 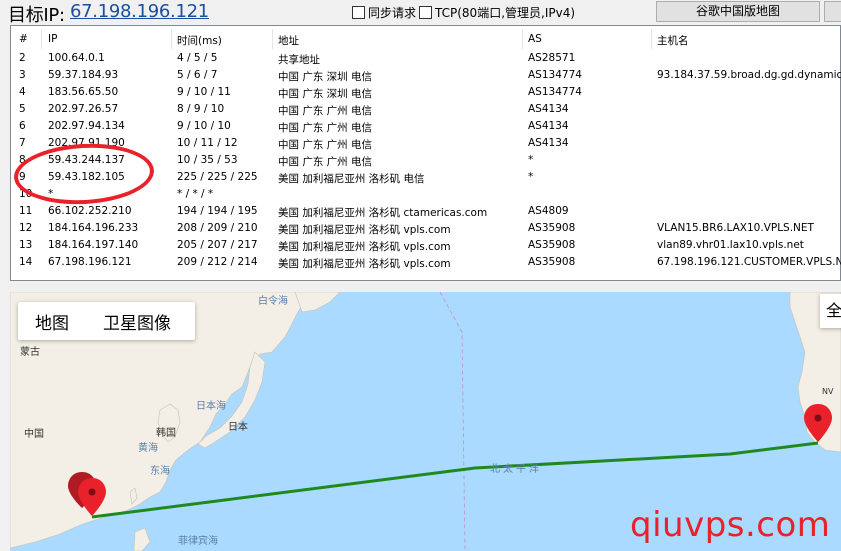 What do you see at coordinates (351, 179) in the screenshot?
I see `row-address: 美国 加利福尼亚州 洛杉矶 电信` at bounding box center [351, 179].